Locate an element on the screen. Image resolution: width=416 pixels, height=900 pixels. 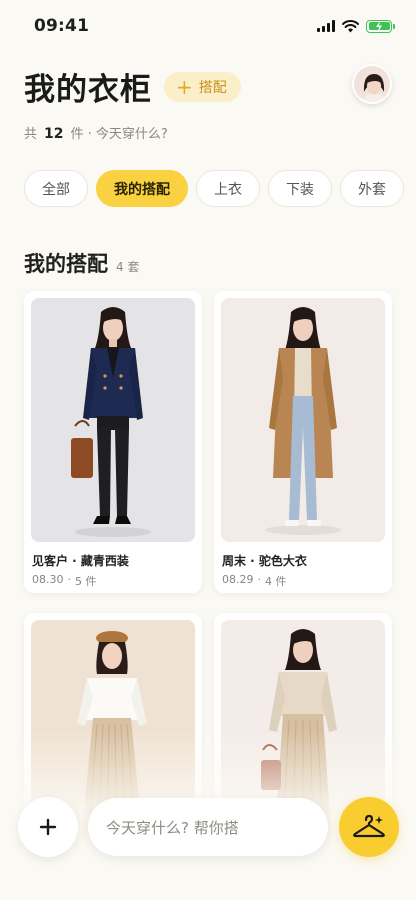
battery-icon is located at coordinates (380, 26).